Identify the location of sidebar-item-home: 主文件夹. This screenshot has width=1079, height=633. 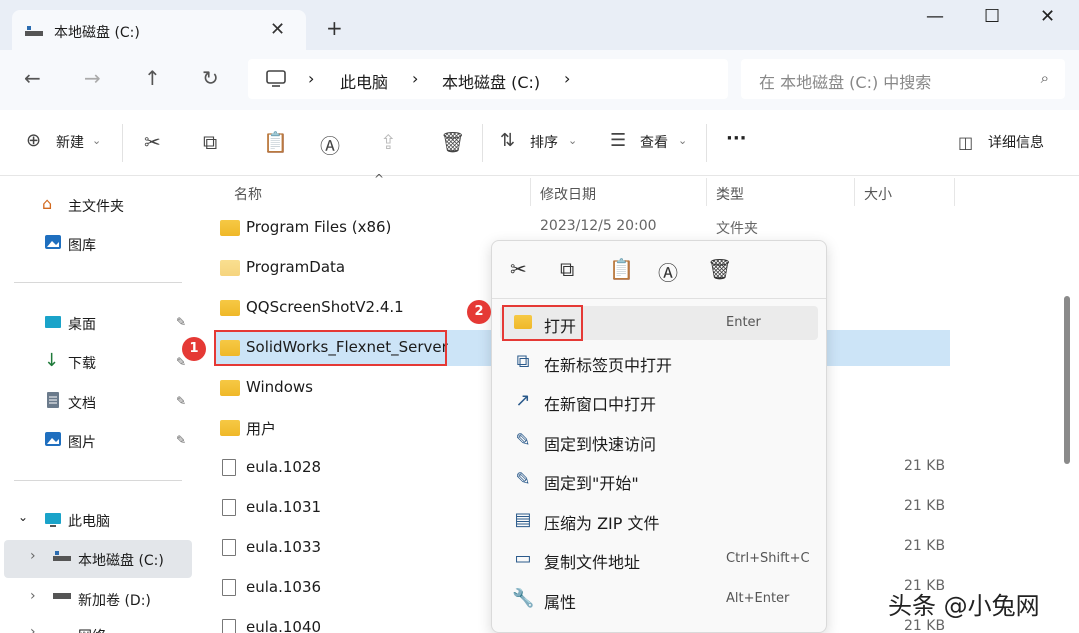
(96, 206).